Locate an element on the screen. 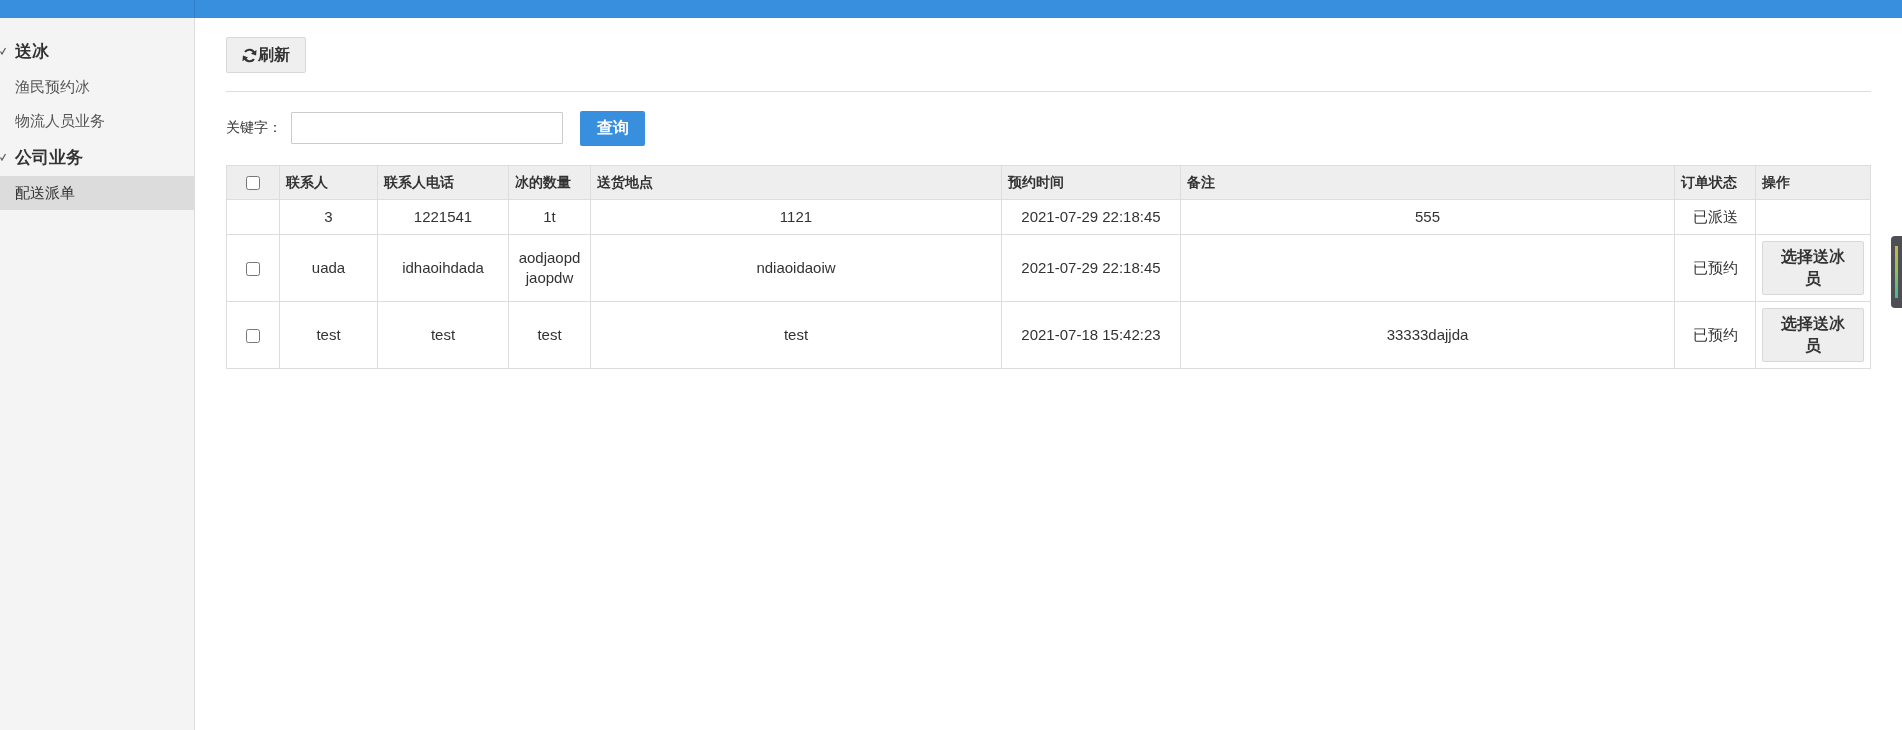 The width and height of the screenshot is (1902, 730). sidebar-item: 物流人员业务 is located at coordinates (97, 121).